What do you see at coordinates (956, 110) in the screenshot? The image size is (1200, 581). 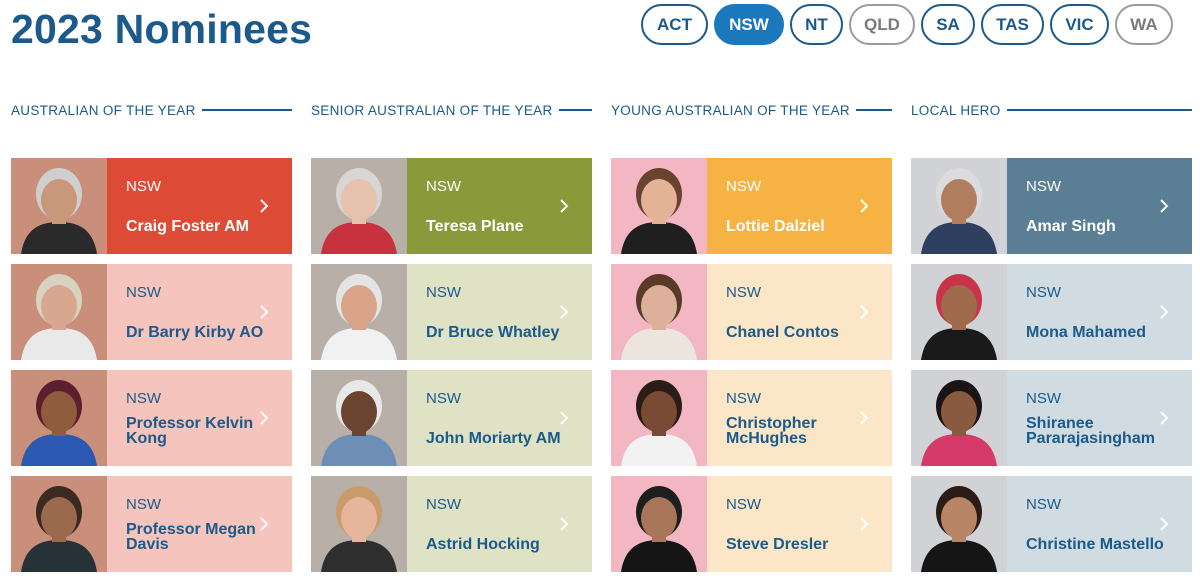 I see `award-category-label: LOCAL HERO` at bounding box center [956, 110].